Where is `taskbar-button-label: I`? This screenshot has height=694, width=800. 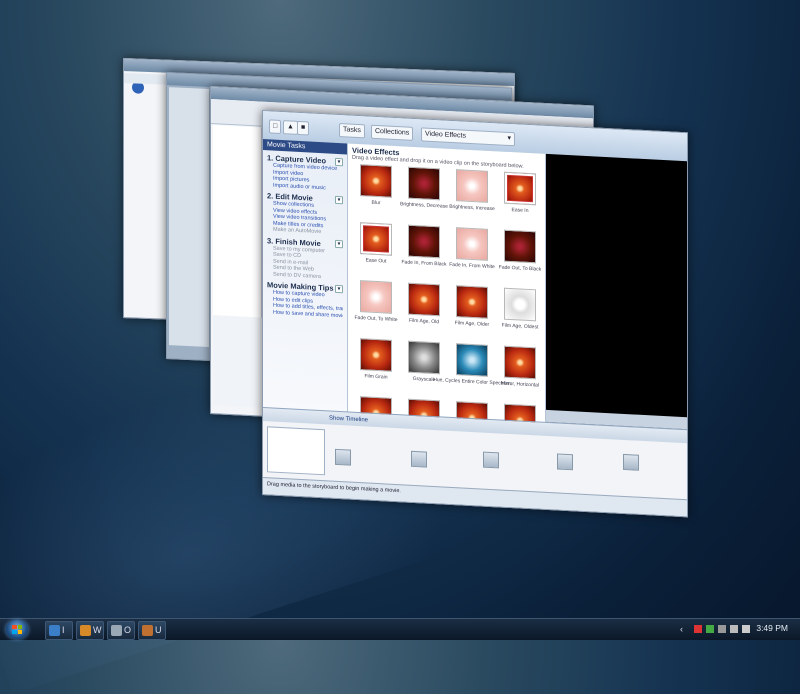
taskbar-button-label: I is located at coordinates (63, 630).